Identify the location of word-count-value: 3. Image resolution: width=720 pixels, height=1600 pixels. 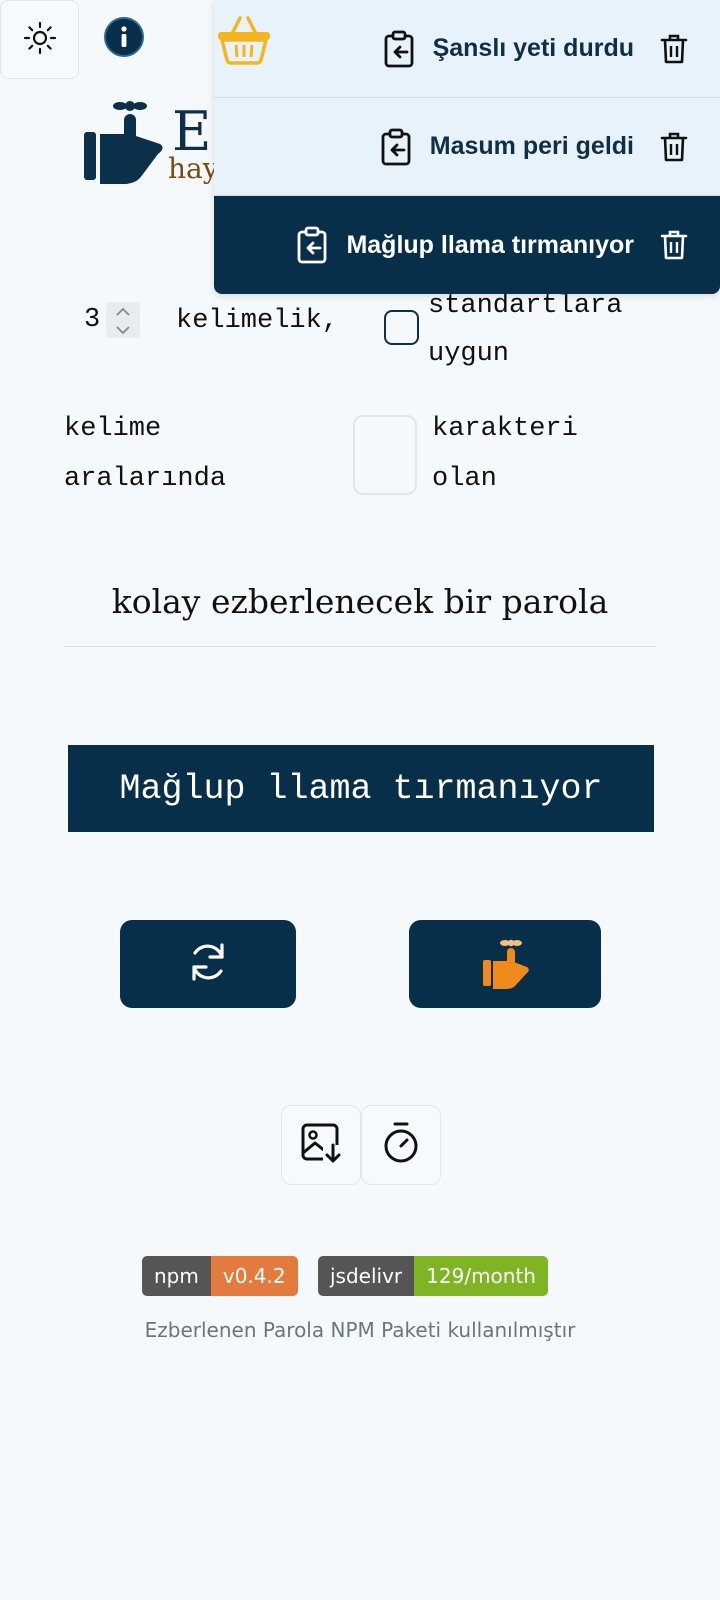
(92, 320).